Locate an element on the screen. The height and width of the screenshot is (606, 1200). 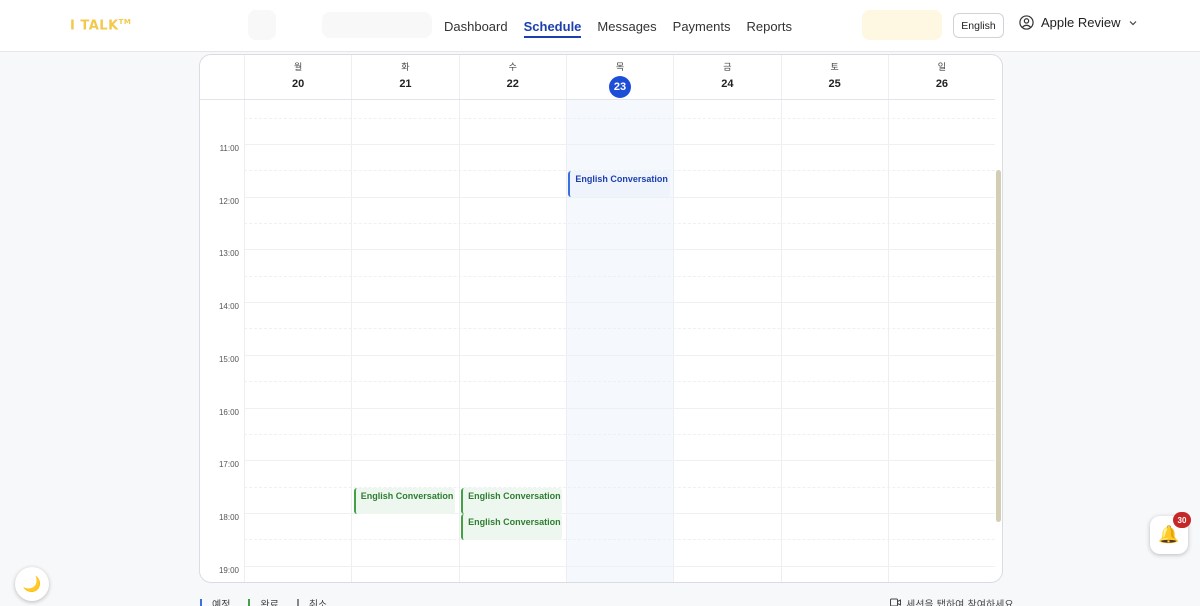
day-of-week: 일 is located at coordinates (942, 68).